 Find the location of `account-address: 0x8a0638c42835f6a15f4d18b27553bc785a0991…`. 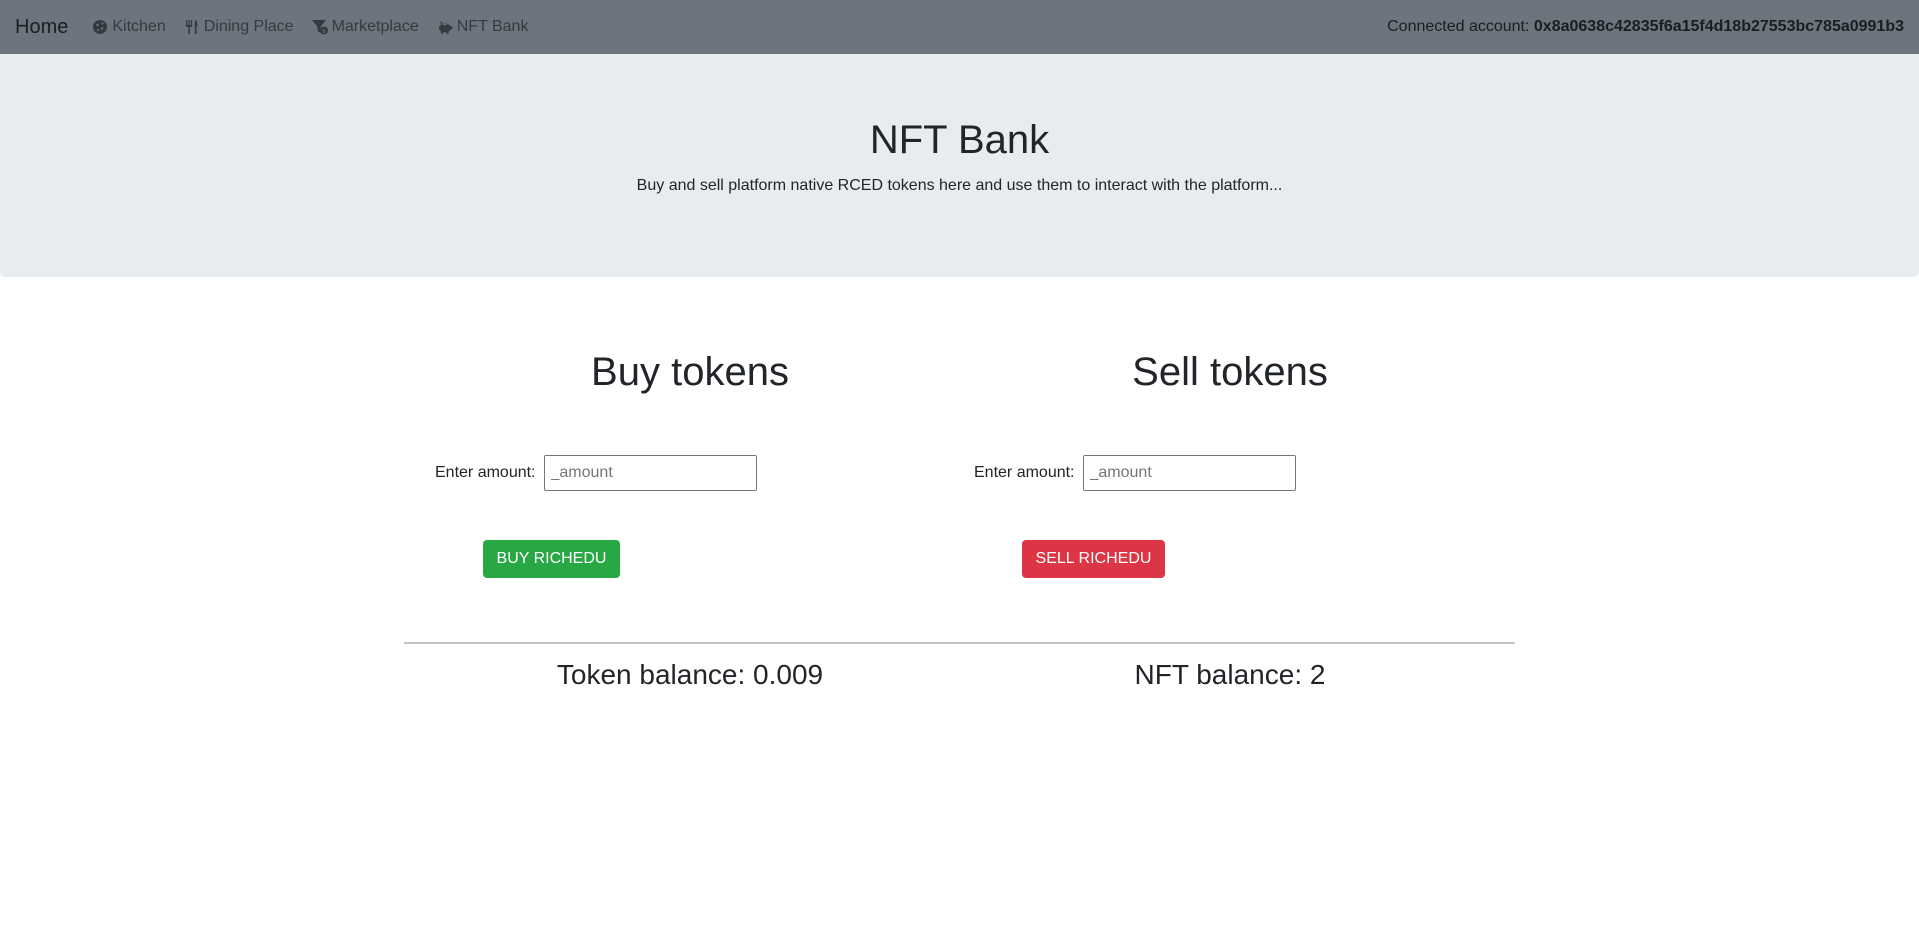

account-address: 0x8a0638c42835f6a15f4d18b27553bc785a0991… is located at coordinates (1718, 26).